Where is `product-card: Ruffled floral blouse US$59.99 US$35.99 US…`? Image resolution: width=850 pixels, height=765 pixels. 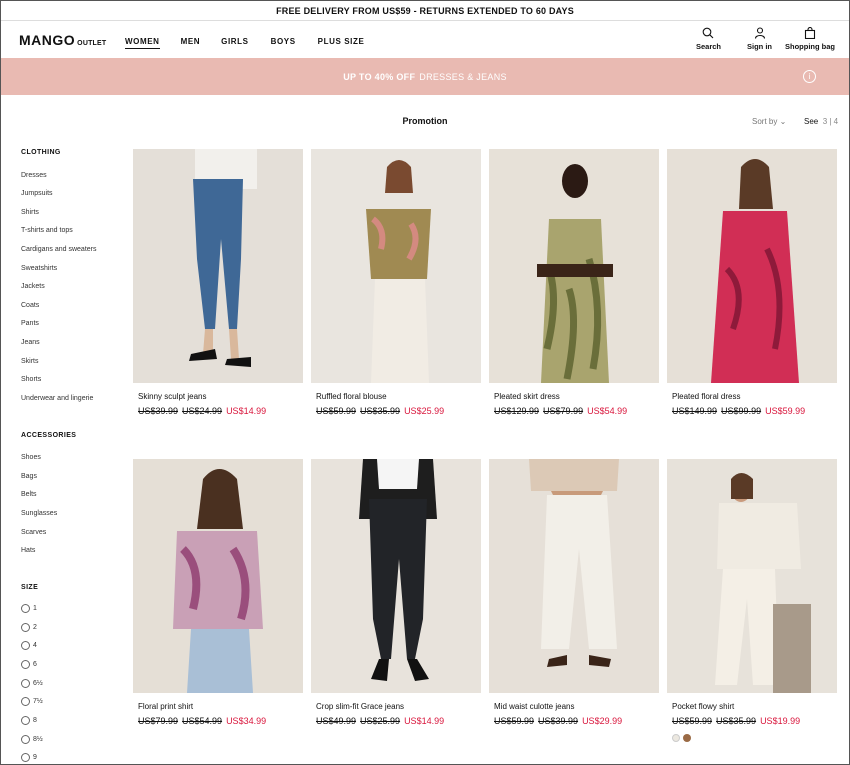 product-card: Ruffled floral blouse US$59.99 US$35.99 US… is located at coordinates (396, 282).